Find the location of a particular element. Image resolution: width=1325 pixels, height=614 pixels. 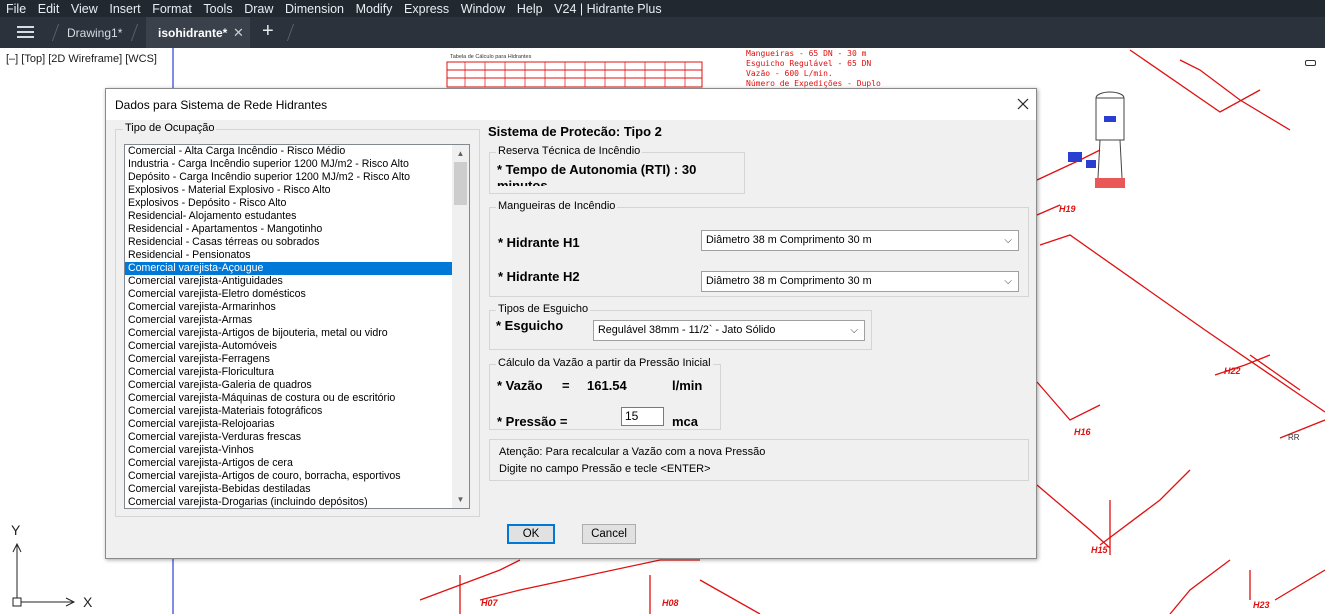

list-item: Comercial varejista-Floricultura is located at coordinates (297, 372).